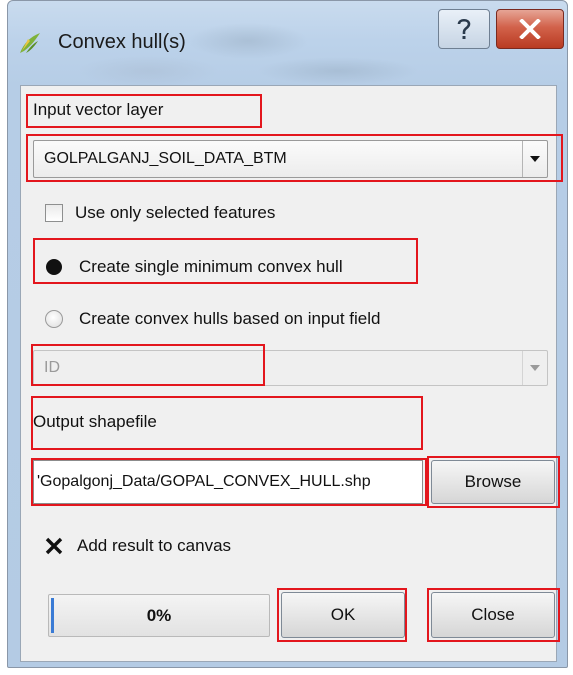  I want to click on progress-text: 0%, so click(159, 615).